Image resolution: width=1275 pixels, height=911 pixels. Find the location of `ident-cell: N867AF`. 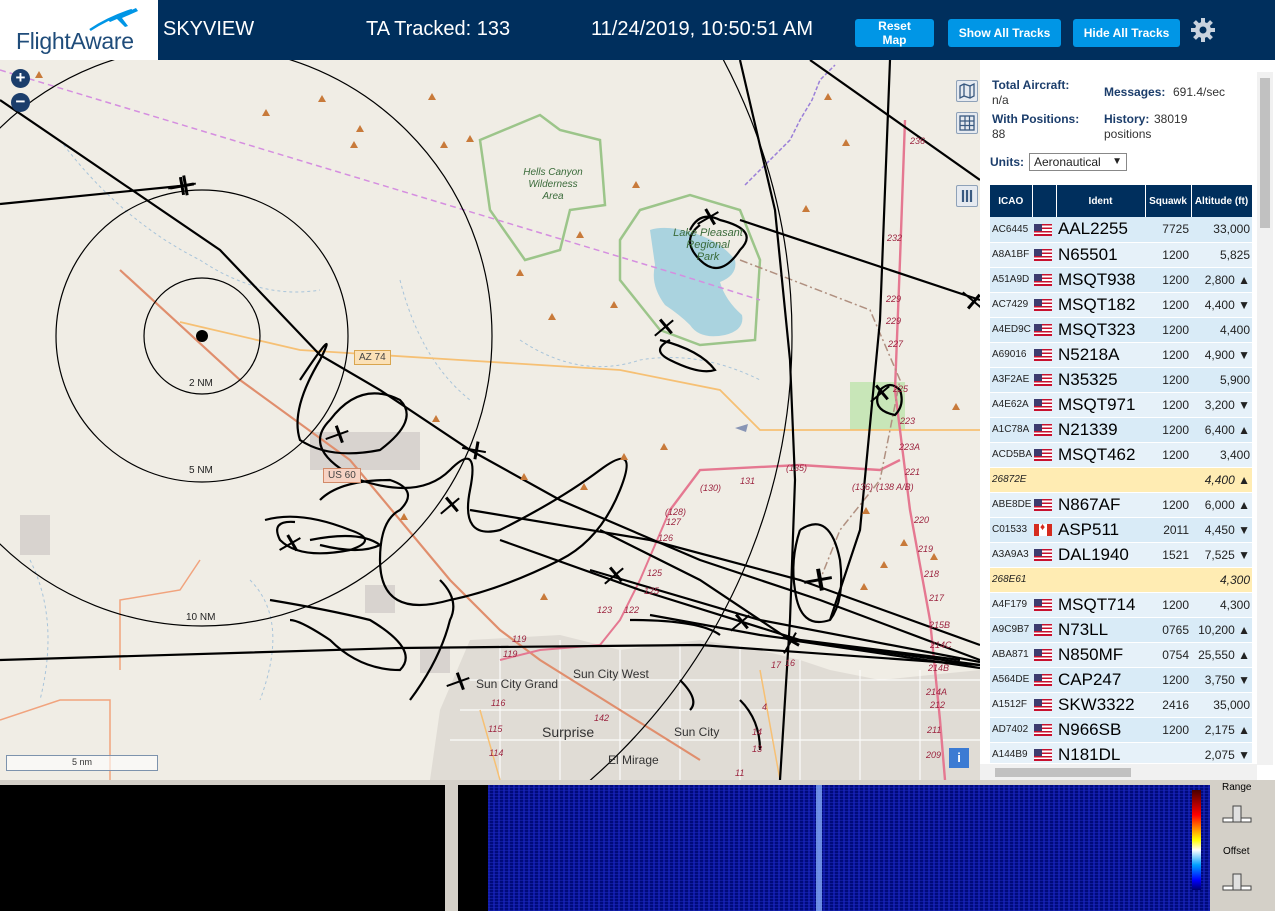

ident-cell: N867AF is located at coordinates (1100, 505).